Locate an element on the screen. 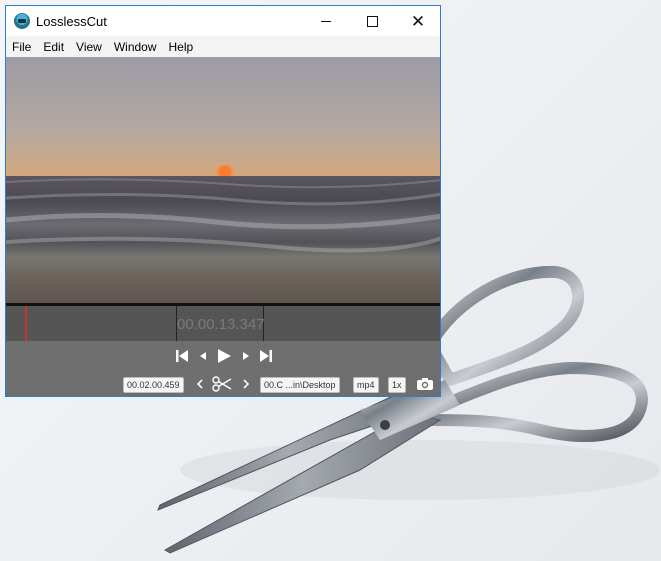 The image size is (661, 561). screenshot-button is located at coordinates (425, 384).